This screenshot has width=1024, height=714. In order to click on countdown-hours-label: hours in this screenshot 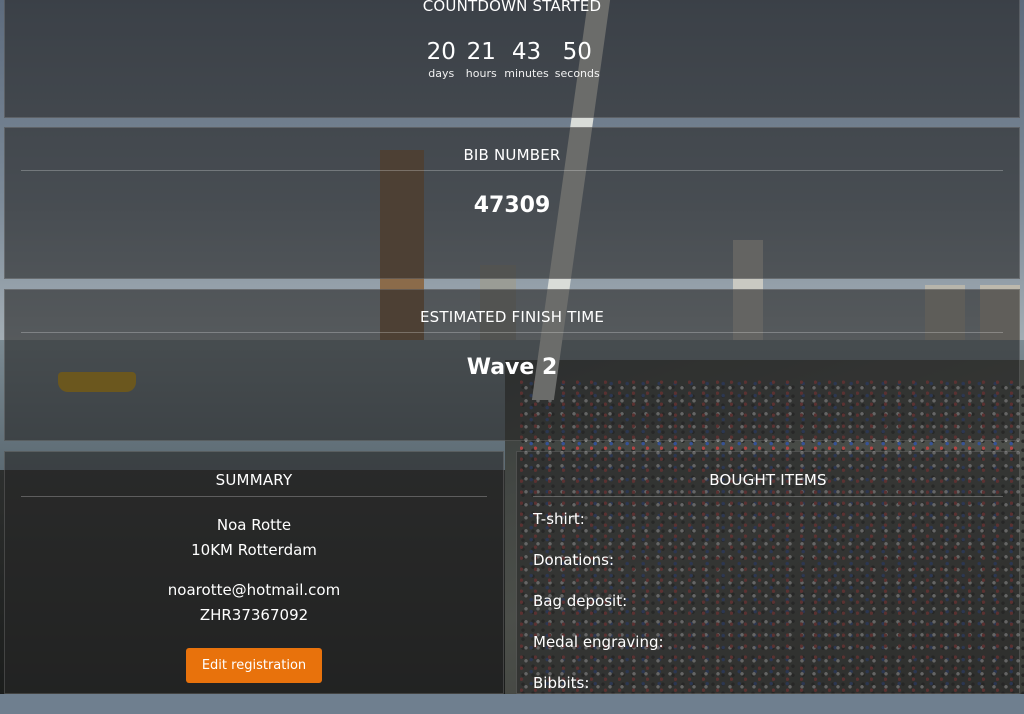, I will do `click(481, 73)`.